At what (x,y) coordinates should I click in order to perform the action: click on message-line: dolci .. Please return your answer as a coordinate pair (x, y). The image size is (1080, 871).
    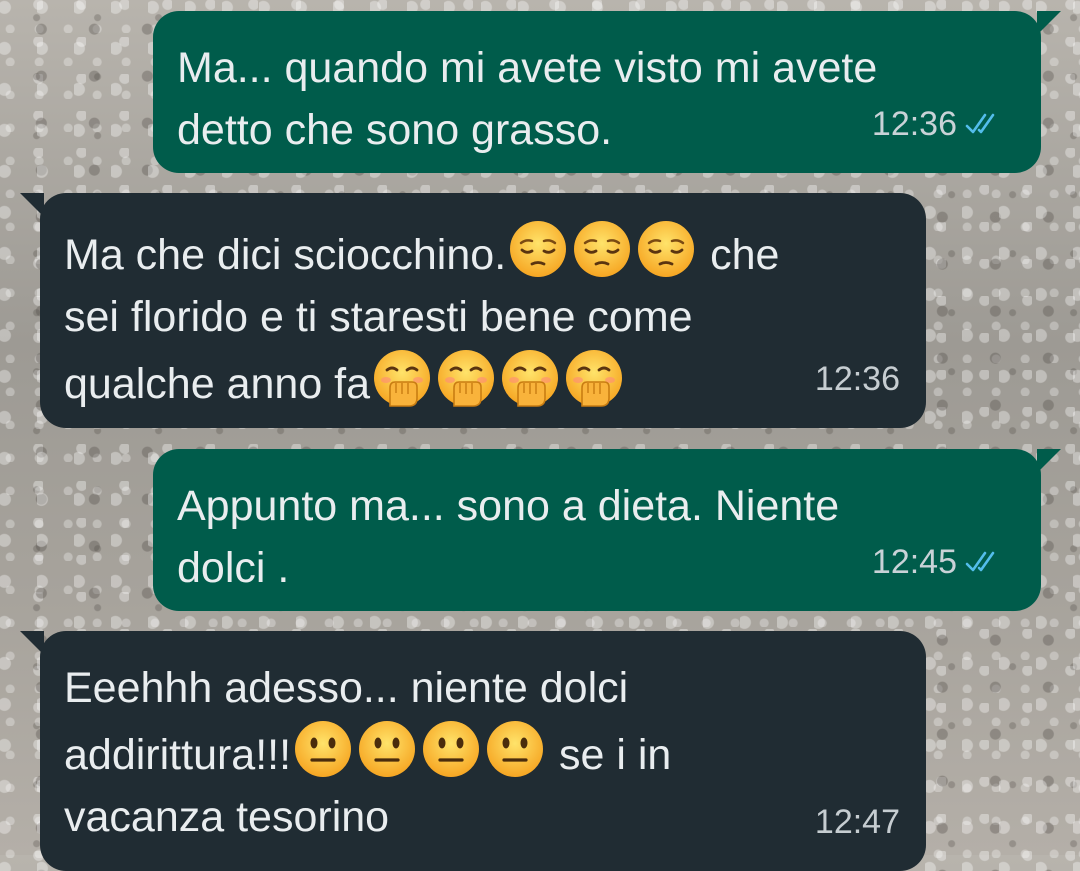
    Looking at the image, I should click on (508, 568).